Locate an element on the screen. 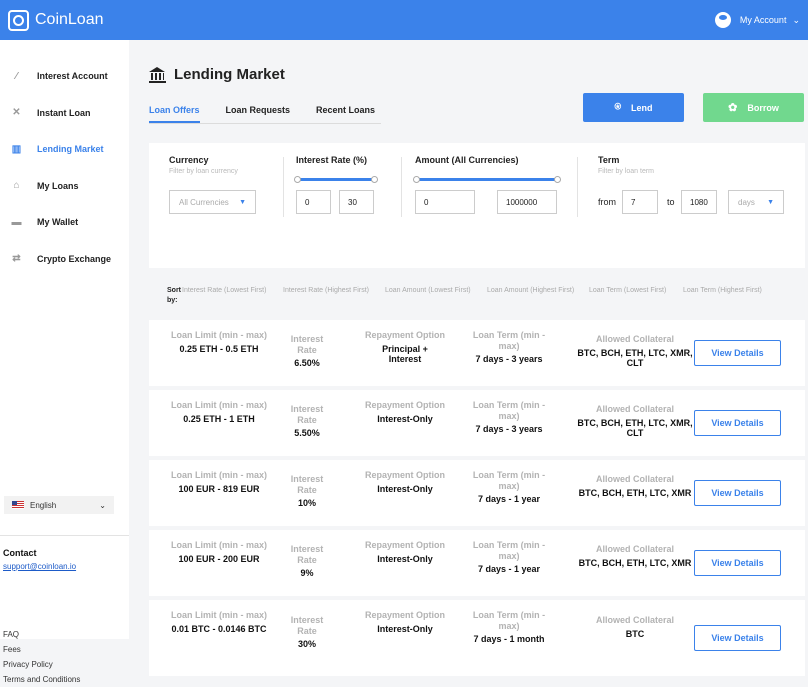 The width and height of the screenshot is (808, 687). account-menu: My Account ⌄ is located at coordinates (757, 20).